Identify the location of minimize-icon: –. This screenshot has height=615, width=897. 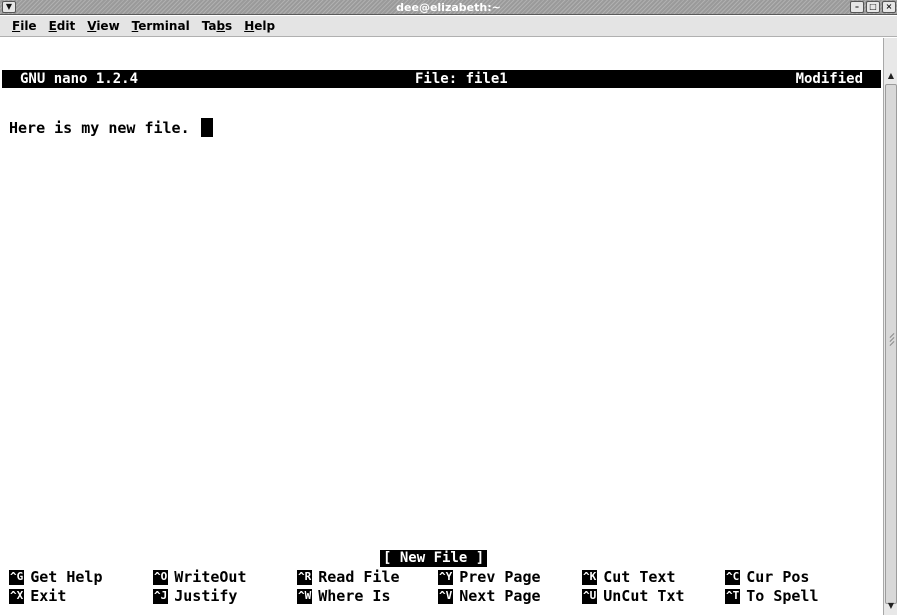
(857, 6).